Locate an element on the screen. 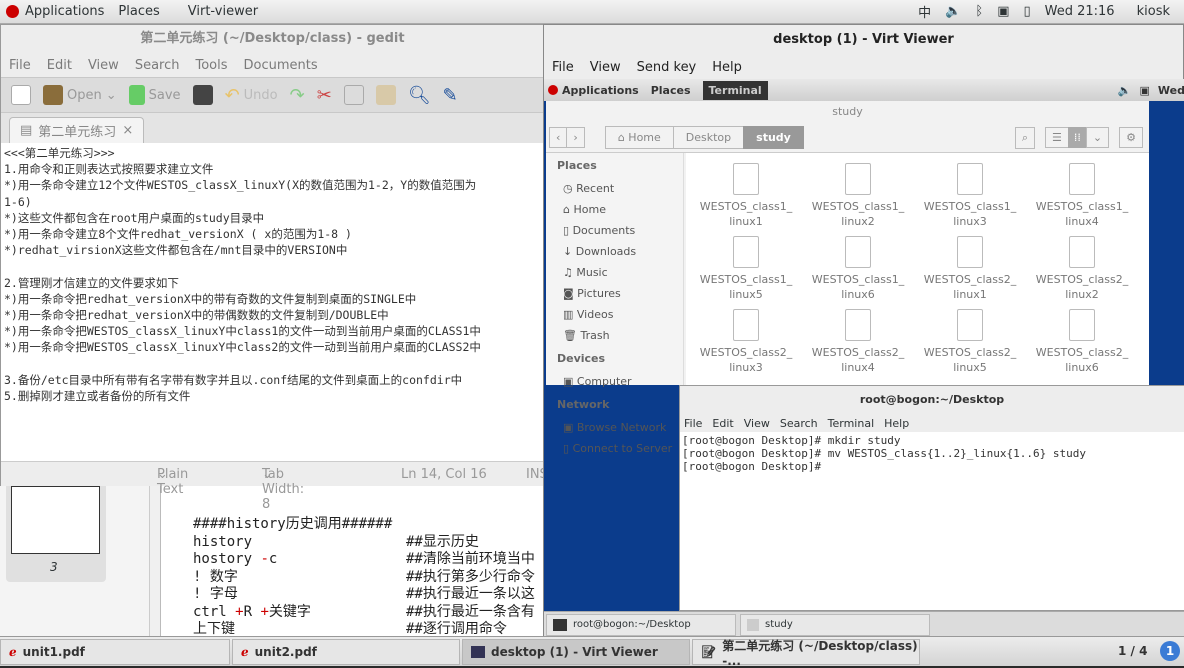 The image size is (1184, 668). volume-icon: 🔈 is located at coordinates (953, 11).